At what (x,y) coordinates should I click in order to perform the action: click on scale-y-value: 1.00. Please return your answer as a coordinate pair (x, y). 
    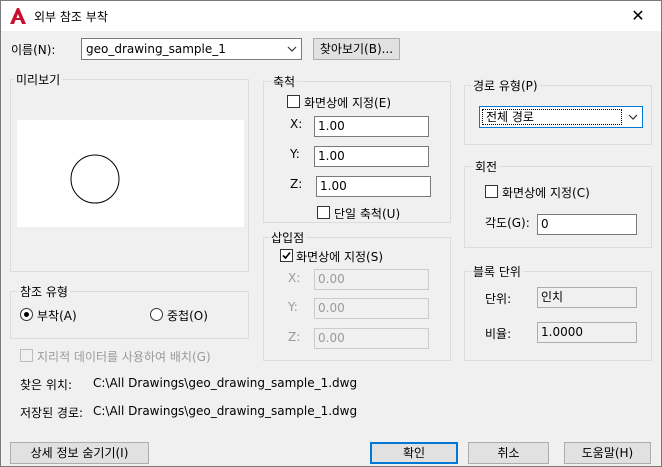
    Looking at the image, I should click on (331, 156).